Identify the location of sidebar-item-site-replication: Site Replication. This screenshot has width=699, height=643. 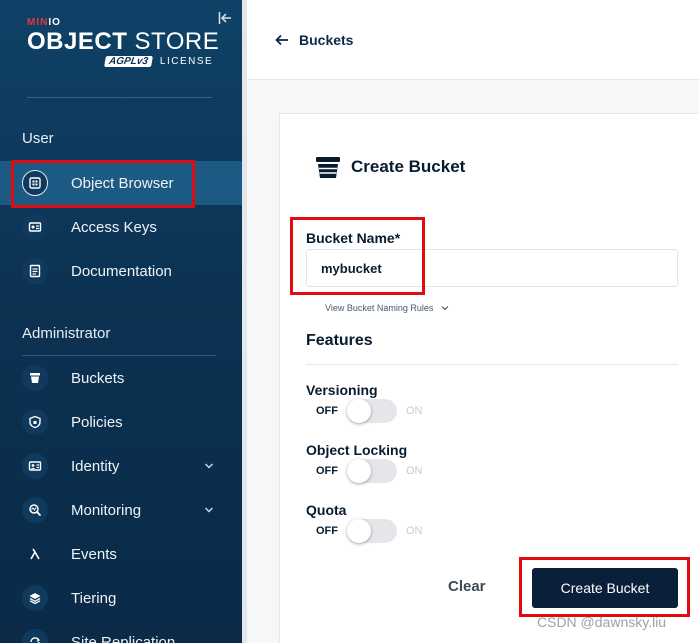
(121, 631).